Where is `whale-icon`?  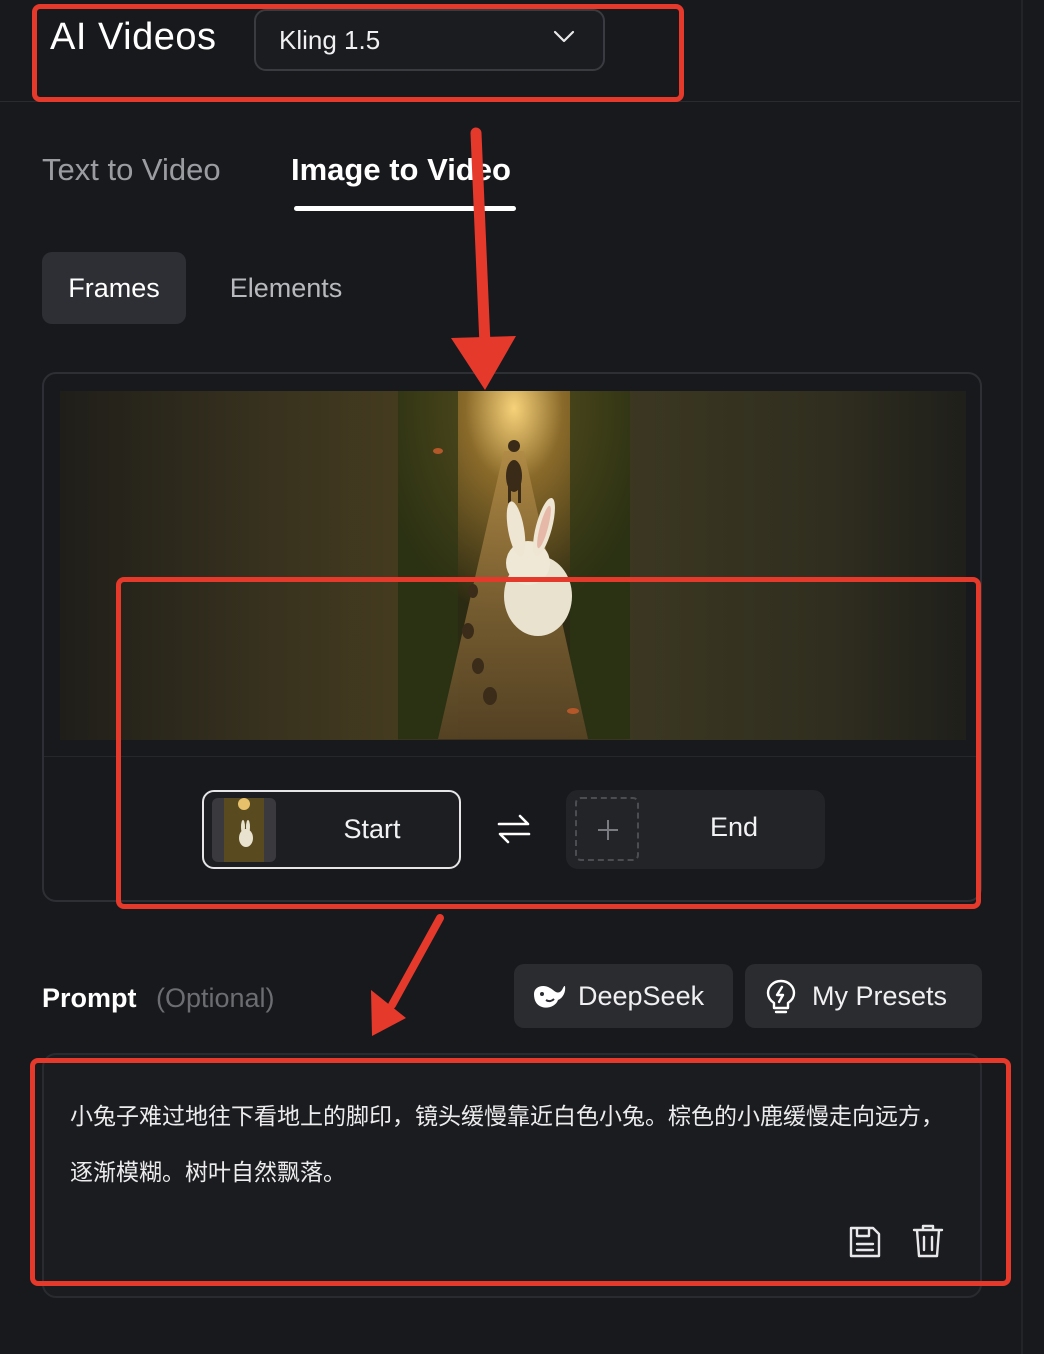
whale-icon is located at coordinates (550, 997).